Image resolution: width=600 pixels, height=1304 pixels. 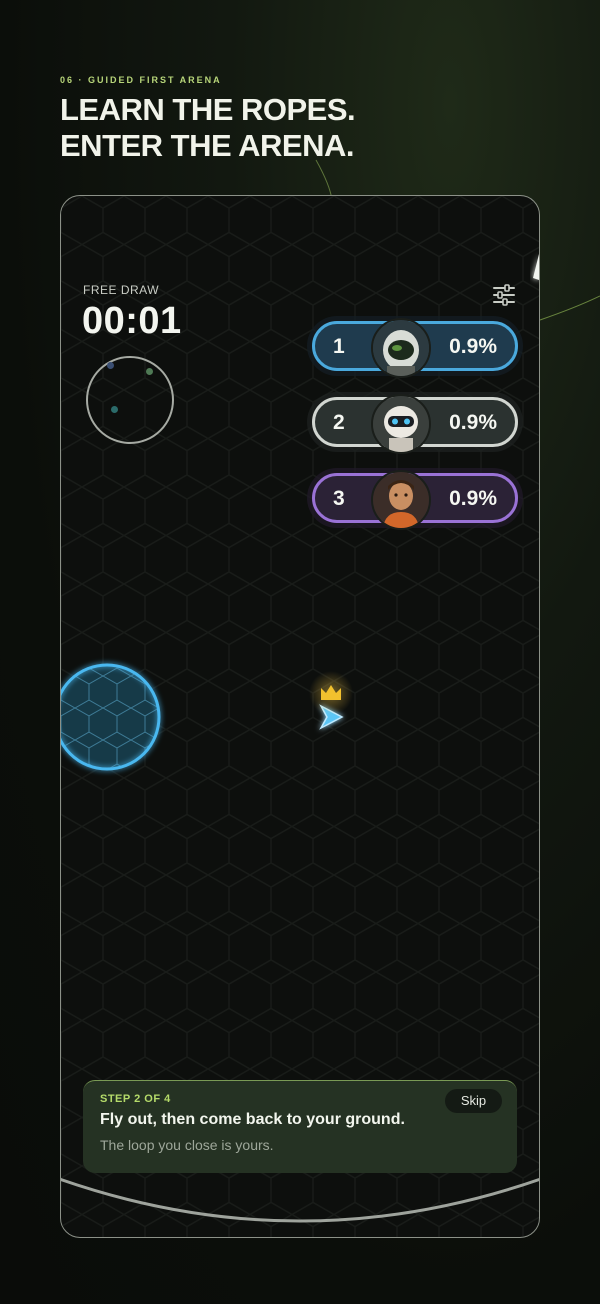 What do you see at coordinates (135, 1099) in the screenshot?
I see `tutorial-step-label: STEP 2 OF 4` at bounding box center [135, 1099].